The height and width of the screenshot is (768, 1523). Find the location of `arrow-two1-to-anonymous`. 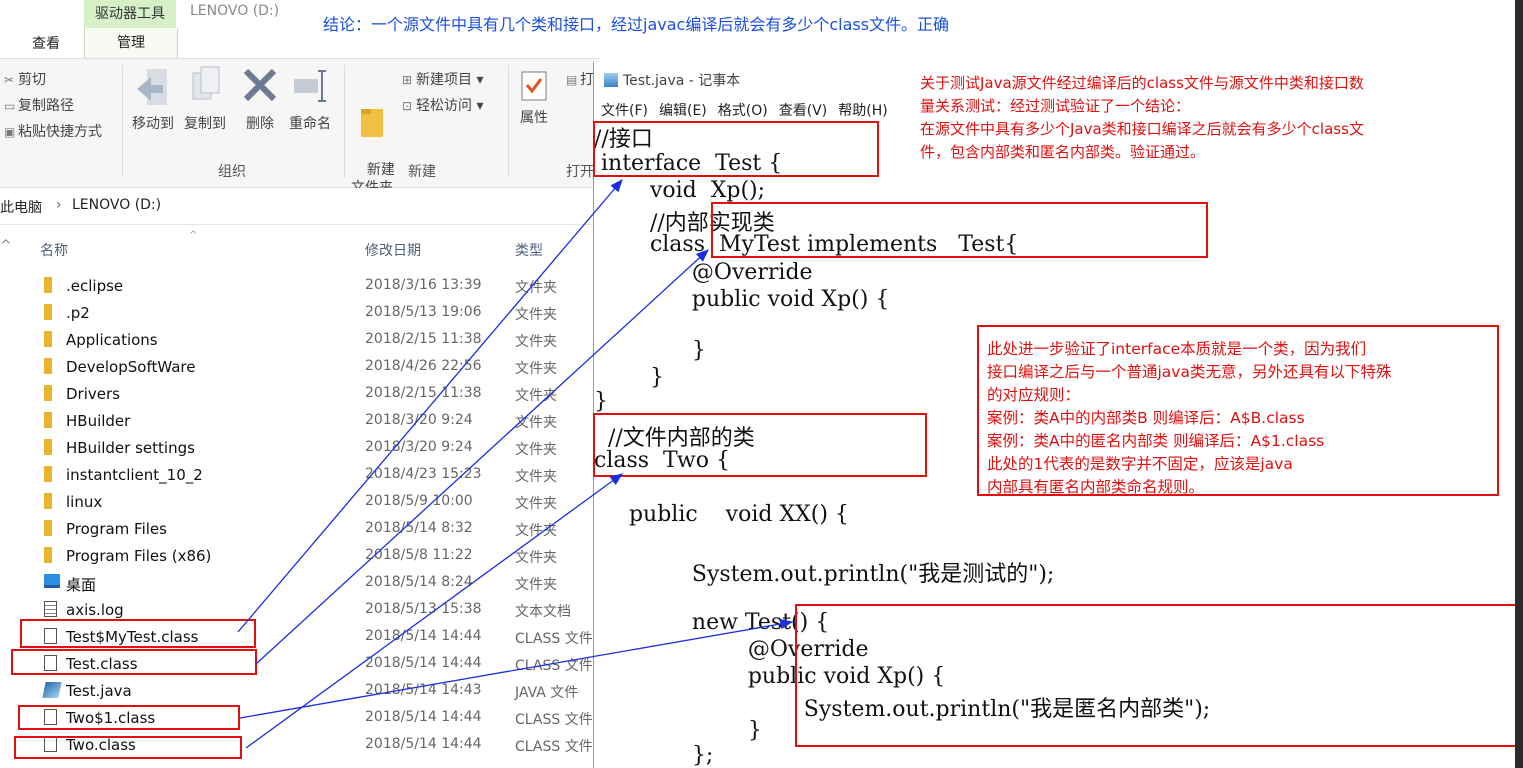

arrow-two1-to-anonymous is located at coordinates (516, 668).